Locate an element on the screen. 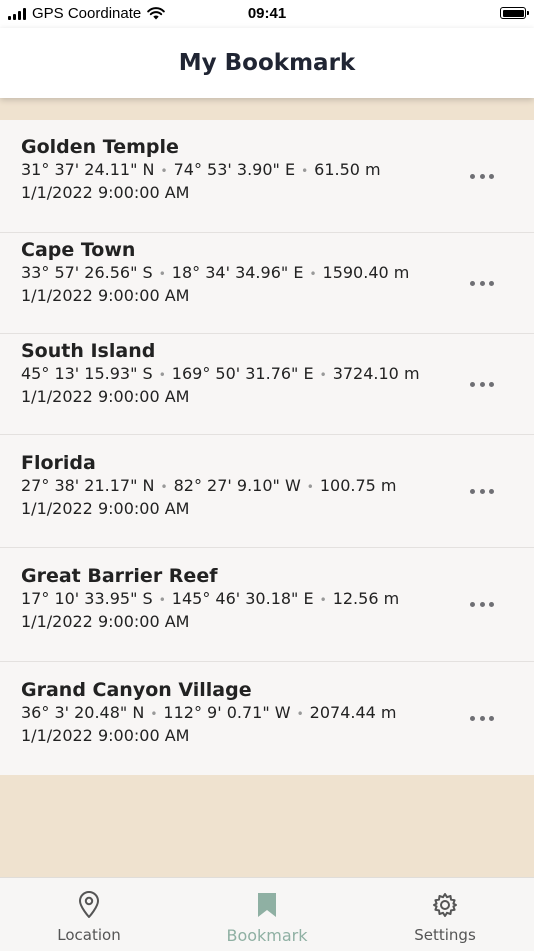 This screenshot has height=951, width=534. map-pin-icon is located at coordinates (89, 905).